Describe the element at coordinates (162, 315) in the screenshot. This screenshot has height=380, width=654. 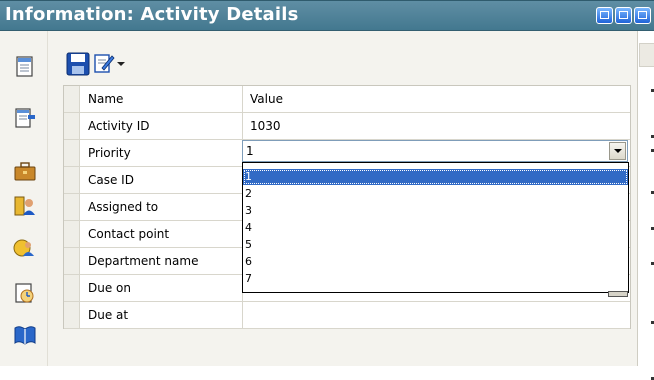
I see `field-name-due-at: Due at` at that location.